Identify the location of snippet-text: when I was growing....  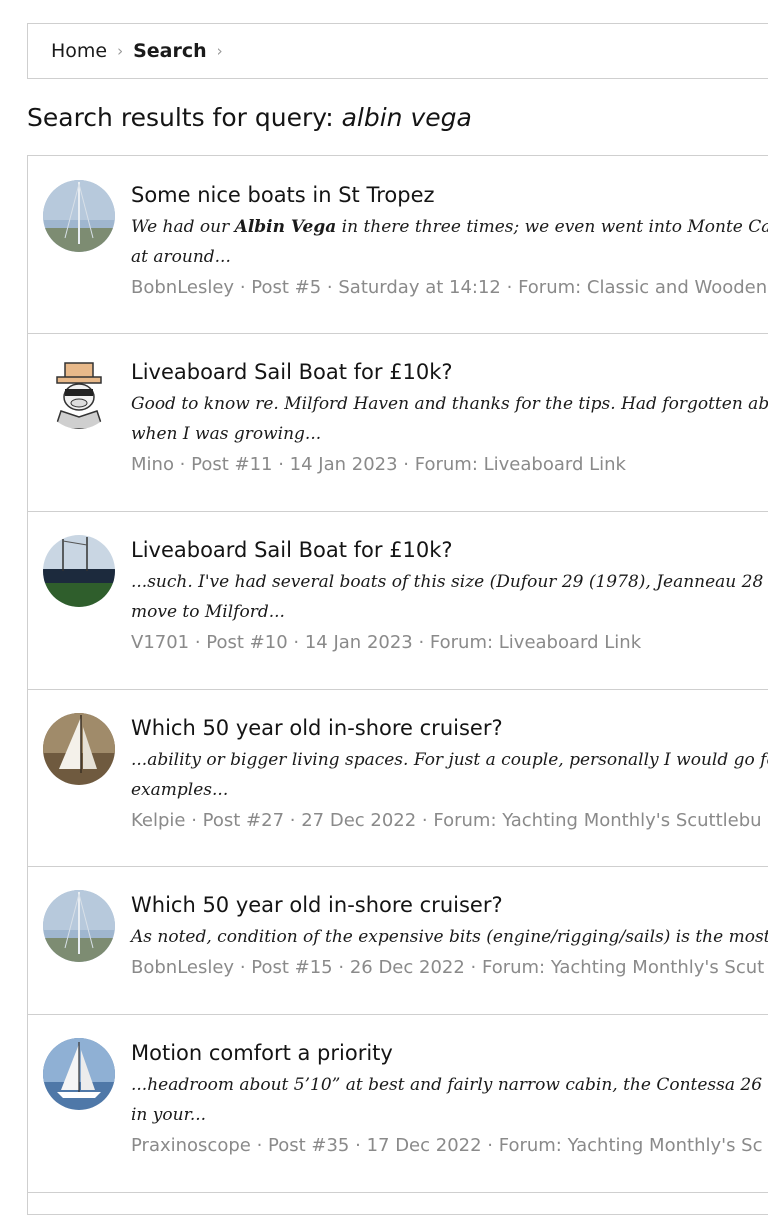
(226, 434).